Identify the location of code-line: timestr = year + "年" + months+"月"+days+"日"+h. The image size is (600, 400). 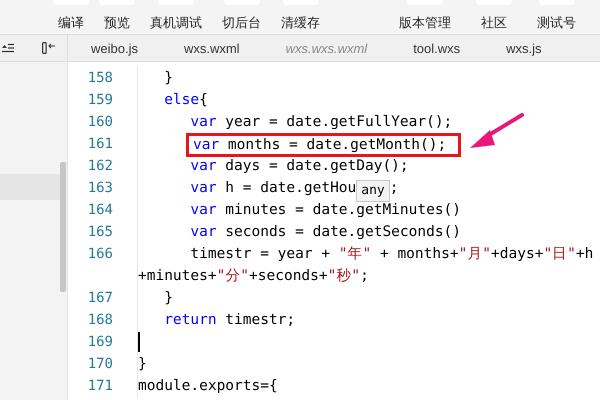
(391, 254).